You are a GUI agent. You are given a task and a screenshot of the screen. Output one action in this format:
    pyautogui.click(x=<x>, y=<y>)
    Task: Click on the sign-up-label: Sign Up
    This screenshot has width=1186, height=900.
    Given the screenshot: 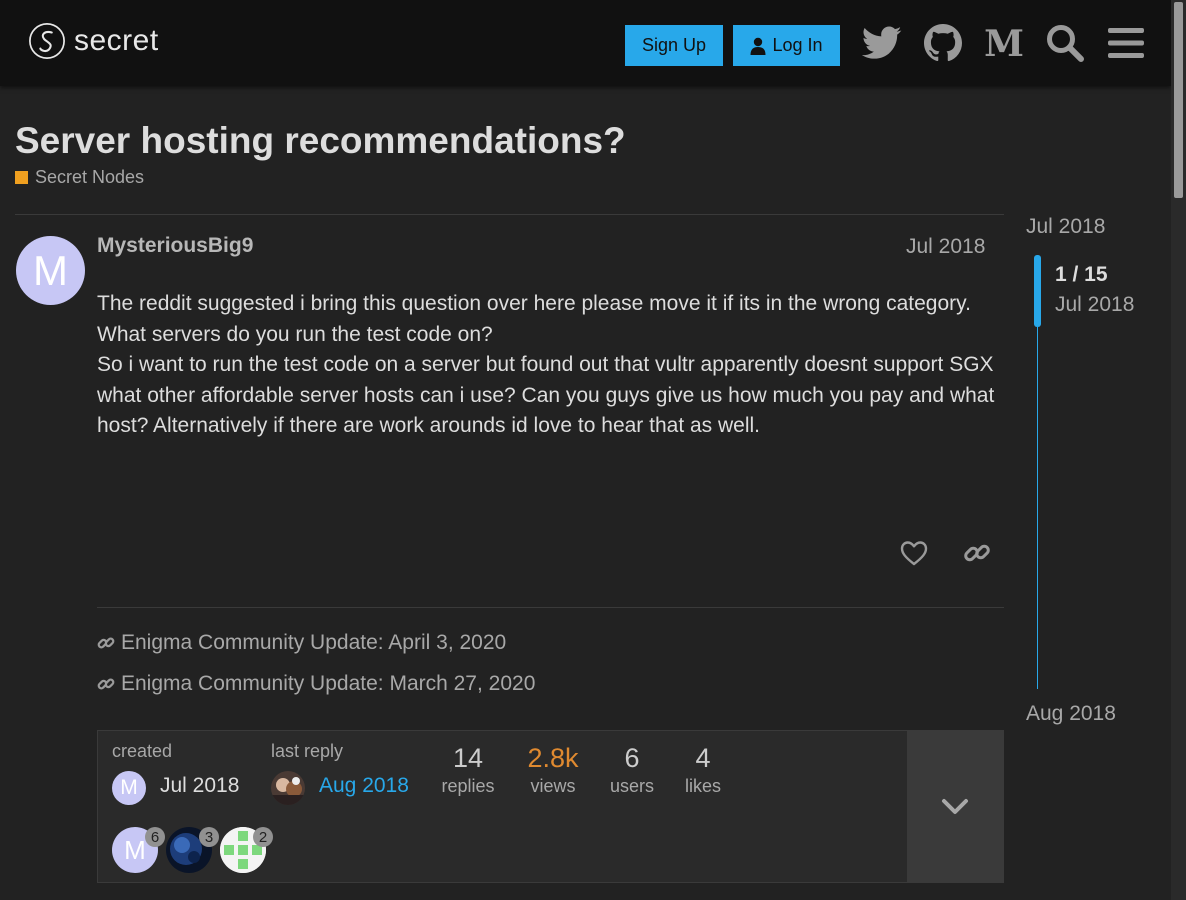 What is the action you would take?
    pyautogui.click(x=674, y=45)
    